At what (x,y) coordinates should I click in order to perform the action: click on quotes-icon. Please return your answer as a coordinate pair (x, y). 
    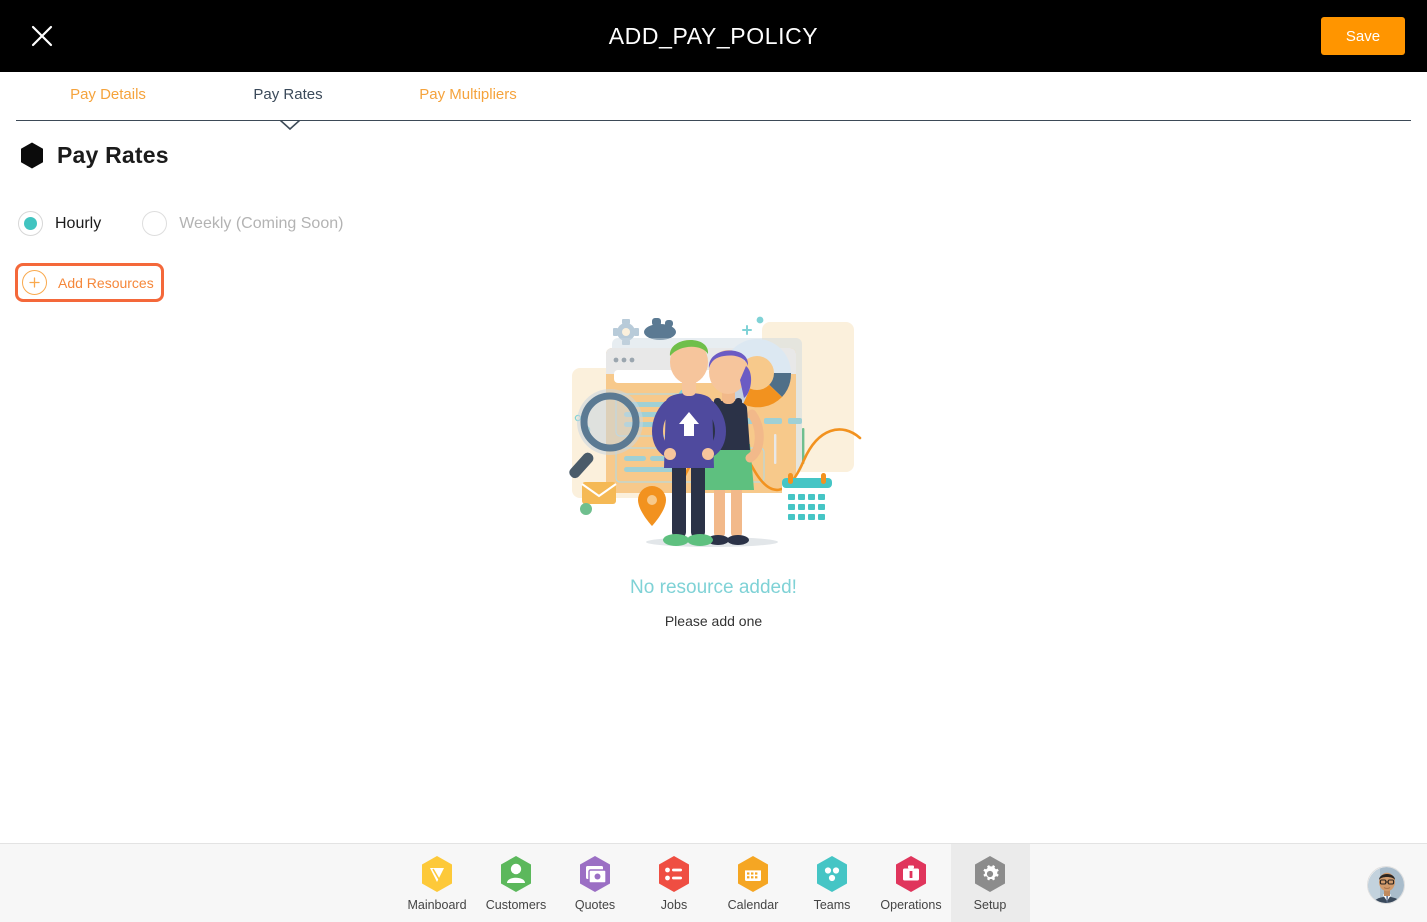
    Looking at the image, I should click on (595, 874).